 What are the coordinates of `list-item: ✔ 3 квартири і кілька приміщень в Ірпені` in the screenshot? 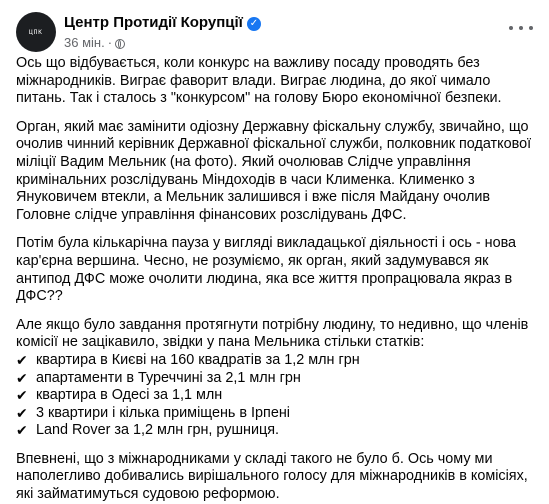 It's located at (275, 414).